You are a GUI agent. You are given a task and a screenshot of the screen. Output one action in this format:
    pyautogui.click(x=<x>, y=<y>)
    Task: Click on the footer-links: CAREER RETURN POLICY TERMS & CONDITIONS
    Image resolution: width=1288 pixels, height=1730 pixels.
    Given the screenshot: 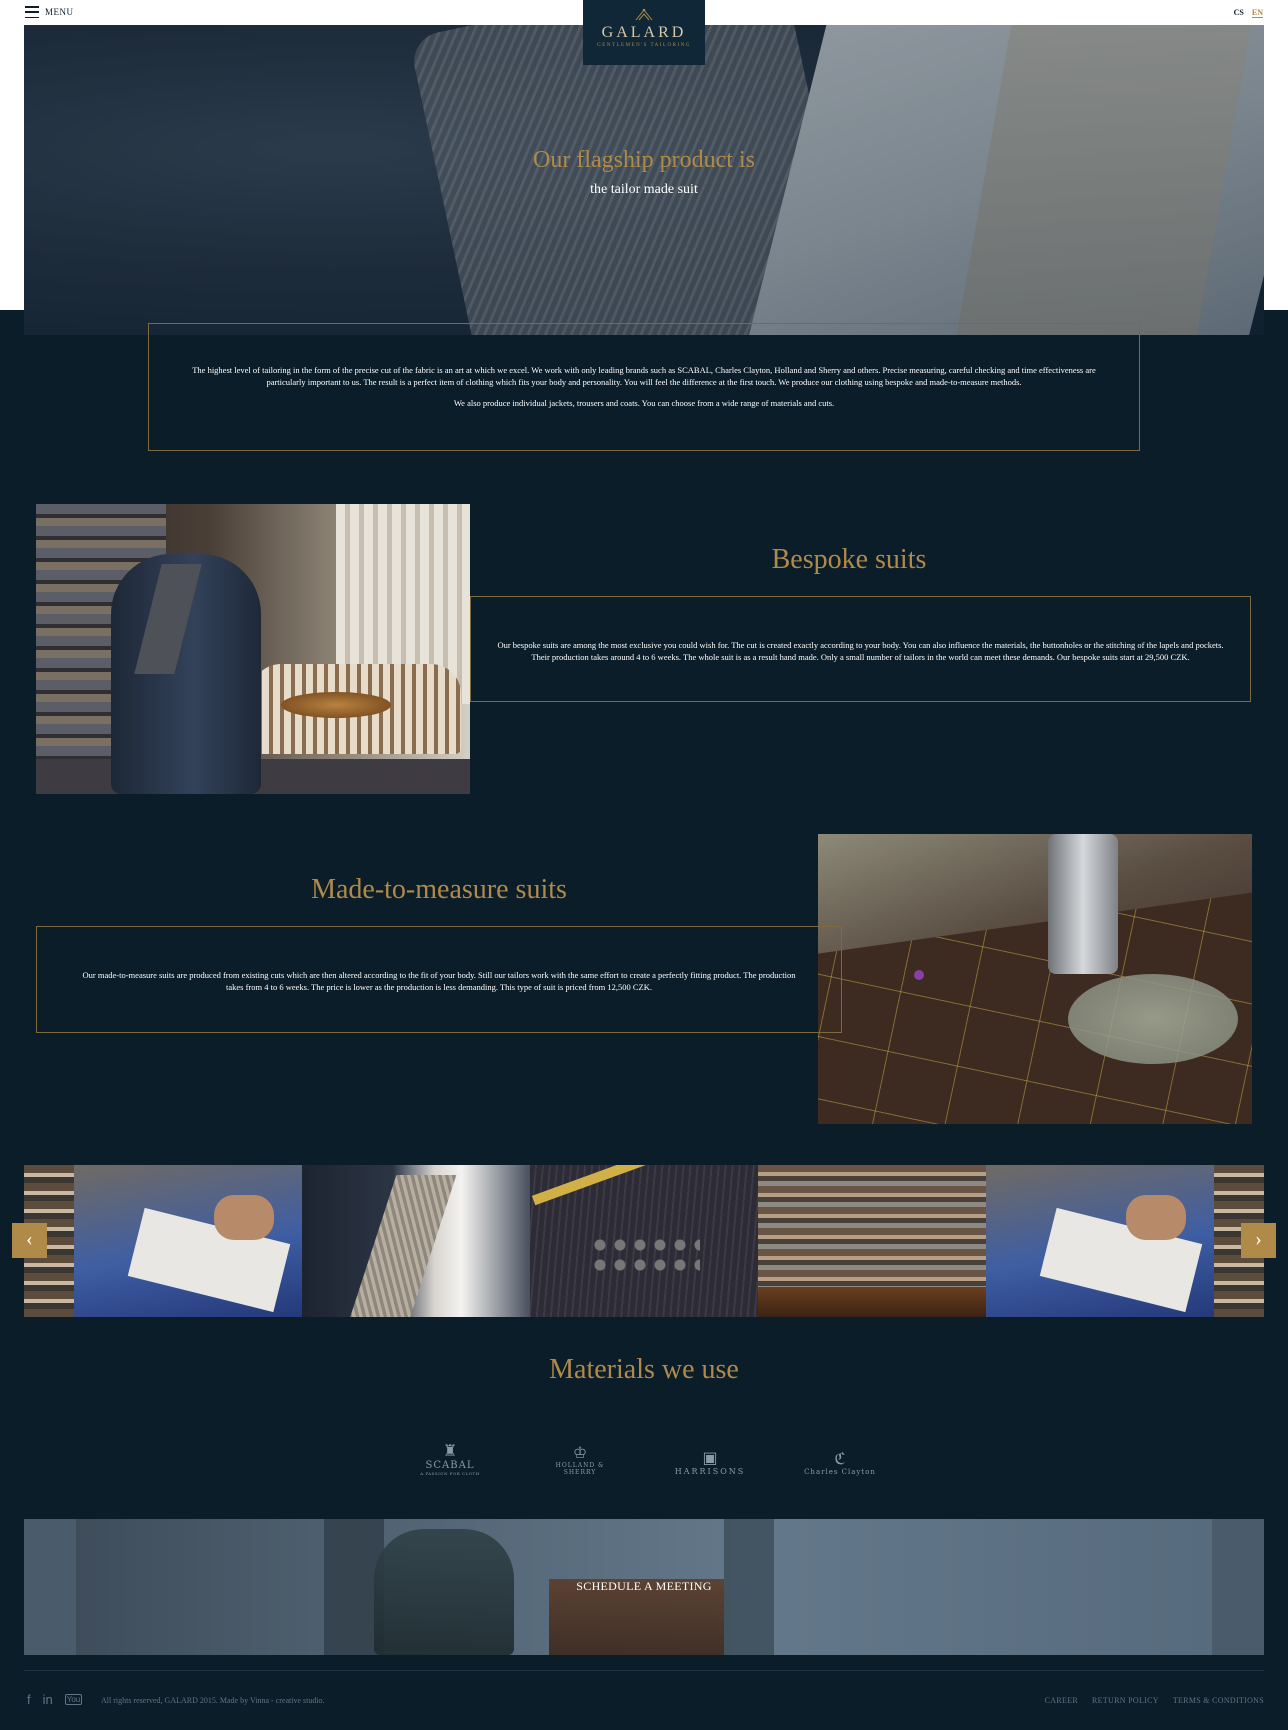 What is the action you would take?
    pyautogui.click(x=1154, y=1700)
    